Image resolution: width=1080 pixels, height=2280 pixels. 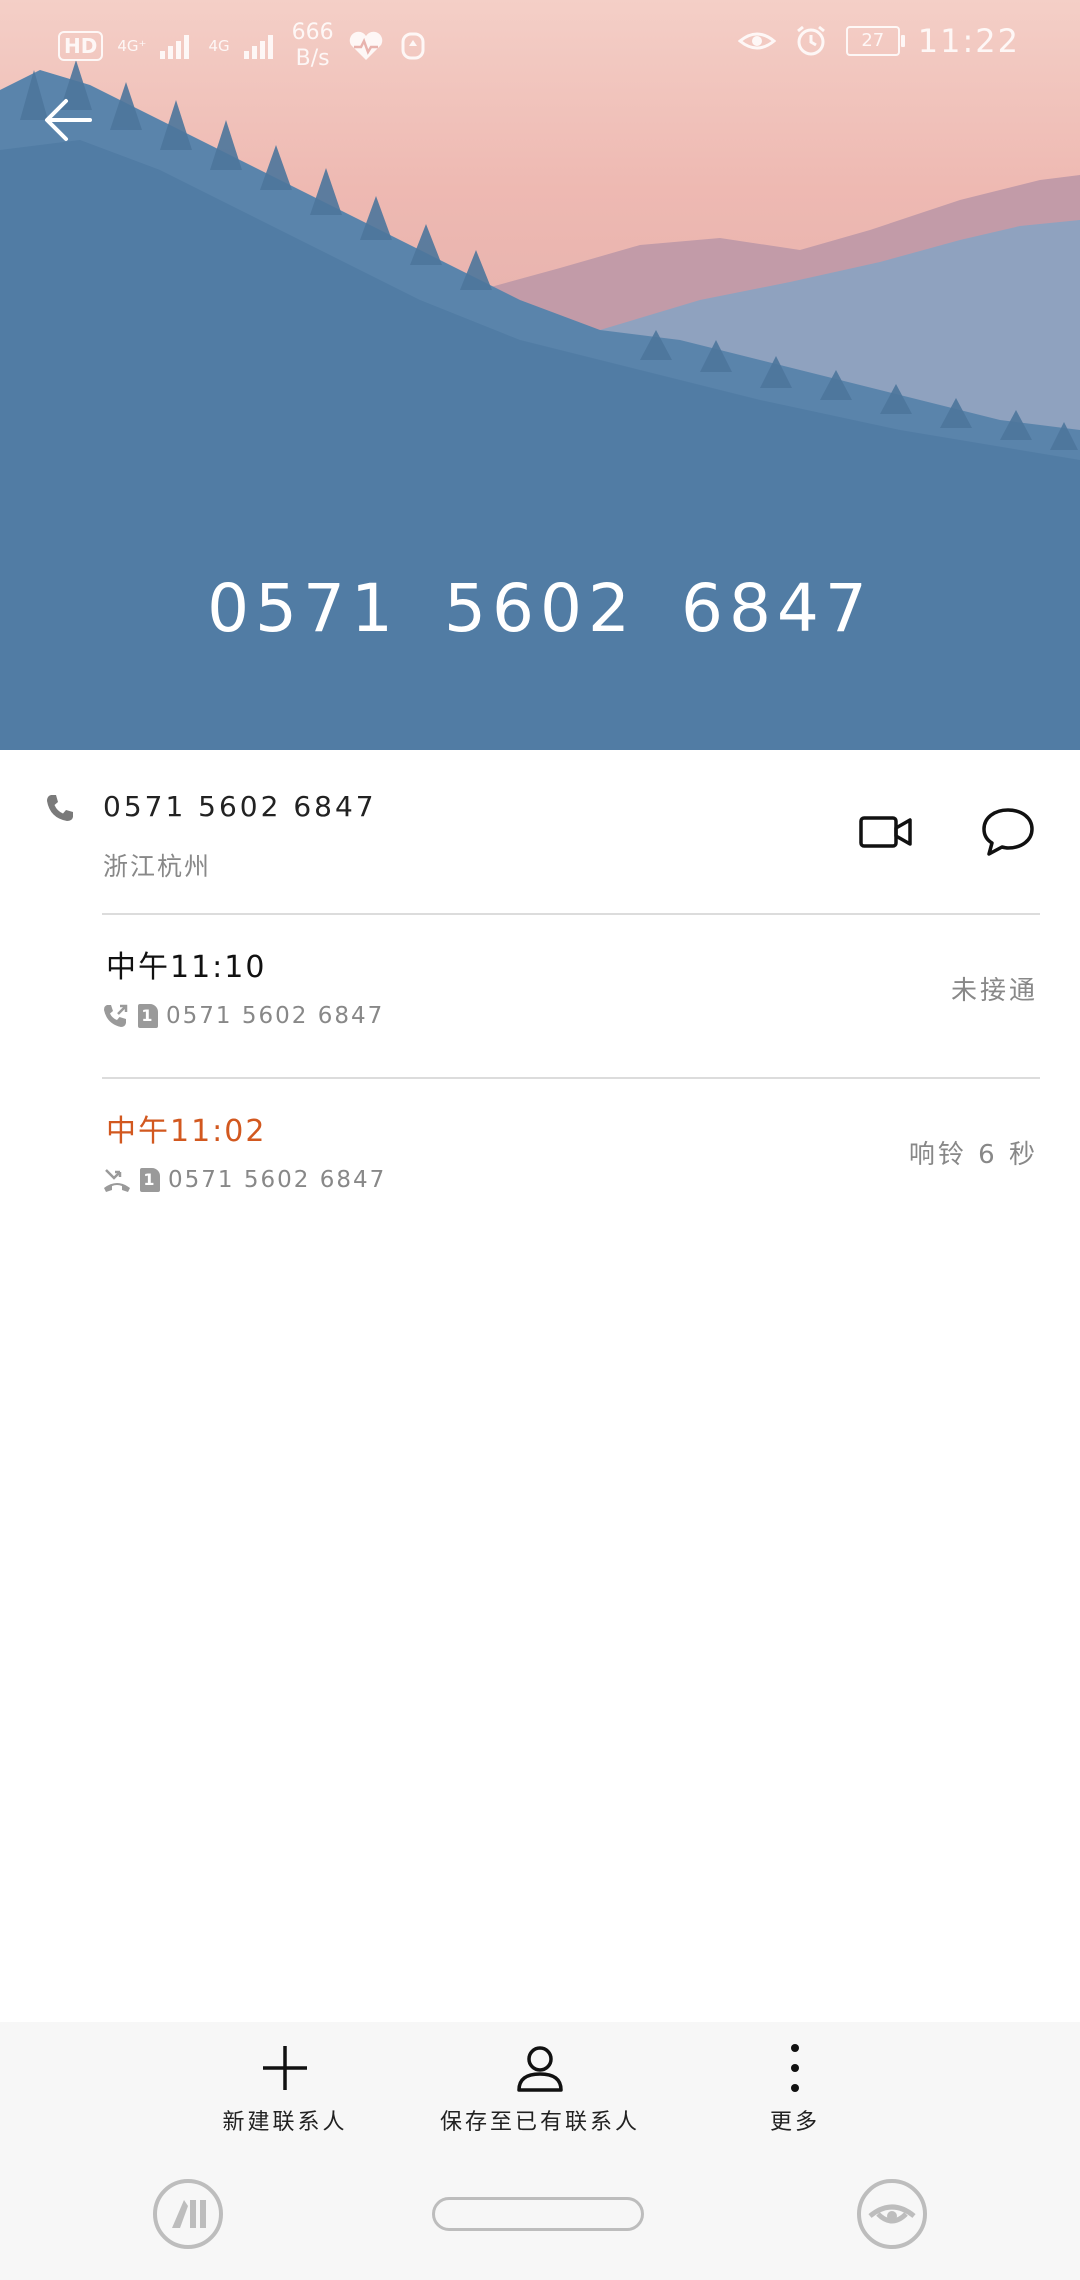 What do you see at coordinates (810, 40) in the screenshot?
I see `alarm-icon` at bounding box center [810, 40].